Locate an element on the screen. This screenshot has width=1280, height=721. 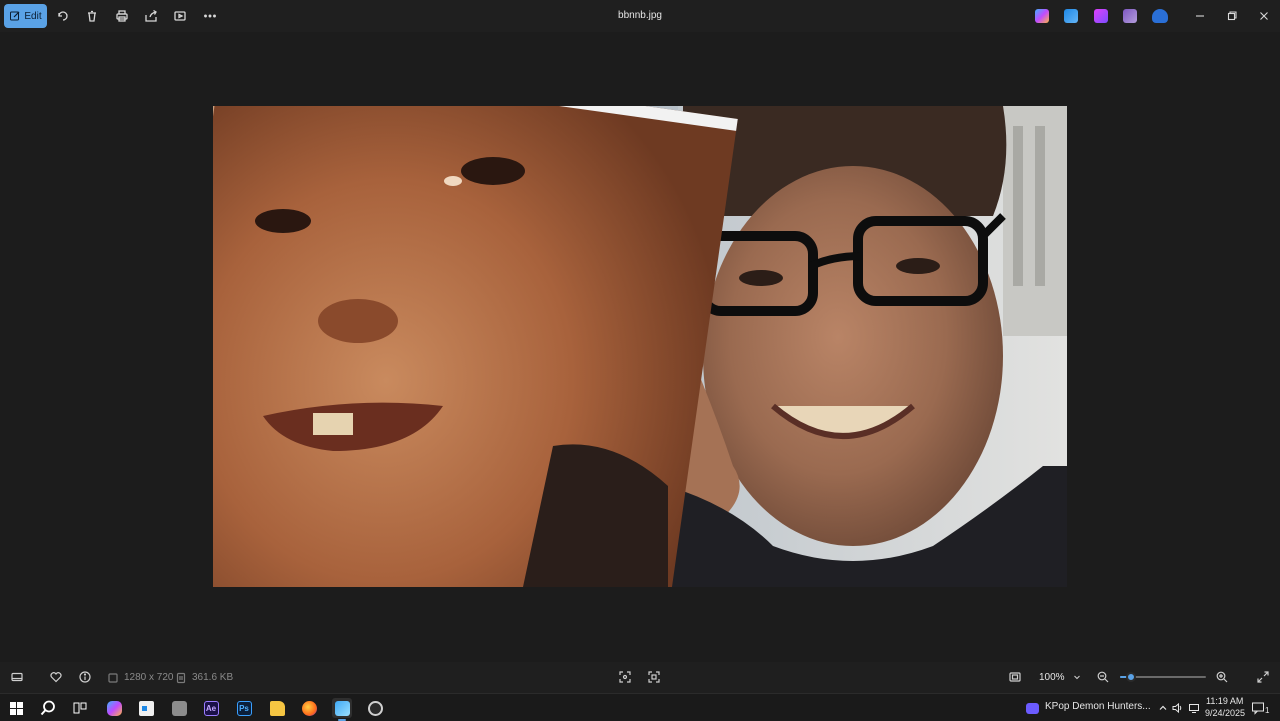
file-title: bbnnb.jpg is located at coordinates (640, 15).